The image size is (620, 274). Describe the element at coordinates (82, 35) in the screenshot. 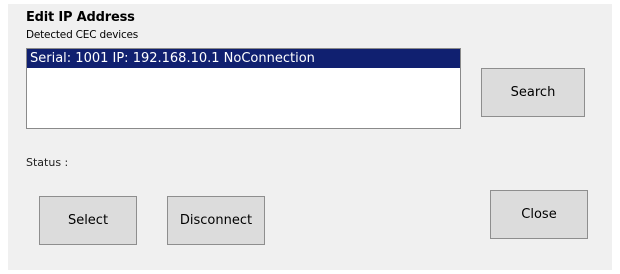

I see `detected-devices-label: Detected CEC devices` at that location.